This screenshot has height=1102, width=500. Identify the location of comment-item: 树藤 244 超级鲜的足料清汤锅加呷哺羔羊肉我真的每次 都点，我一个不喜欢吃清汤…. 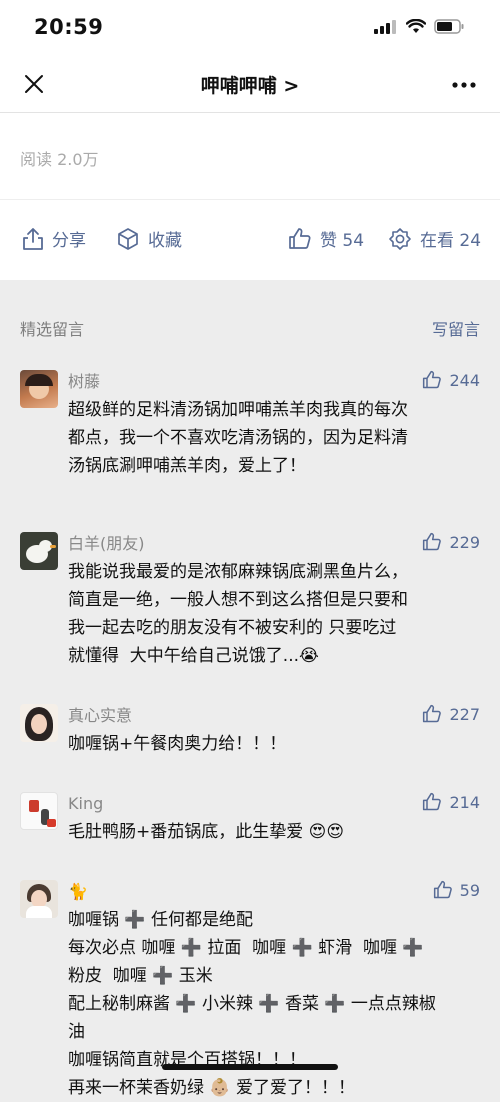
(250, 425).